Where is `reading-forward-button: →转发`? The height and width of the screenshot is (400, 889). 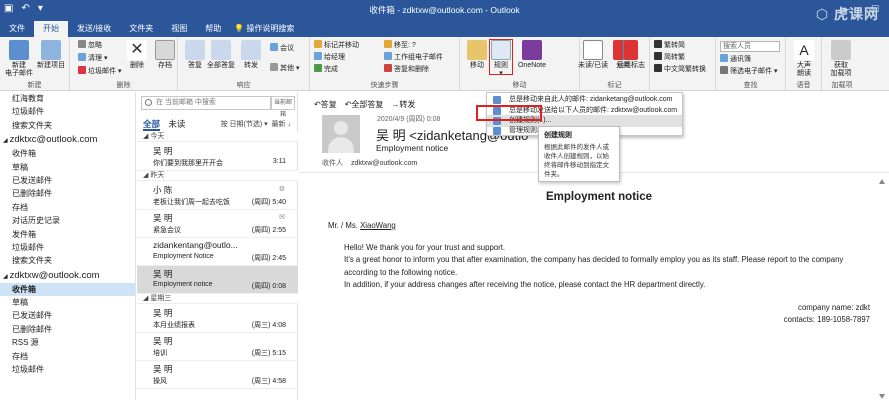
reading-forward-button: →转发 is located at coordinates (403, 104).